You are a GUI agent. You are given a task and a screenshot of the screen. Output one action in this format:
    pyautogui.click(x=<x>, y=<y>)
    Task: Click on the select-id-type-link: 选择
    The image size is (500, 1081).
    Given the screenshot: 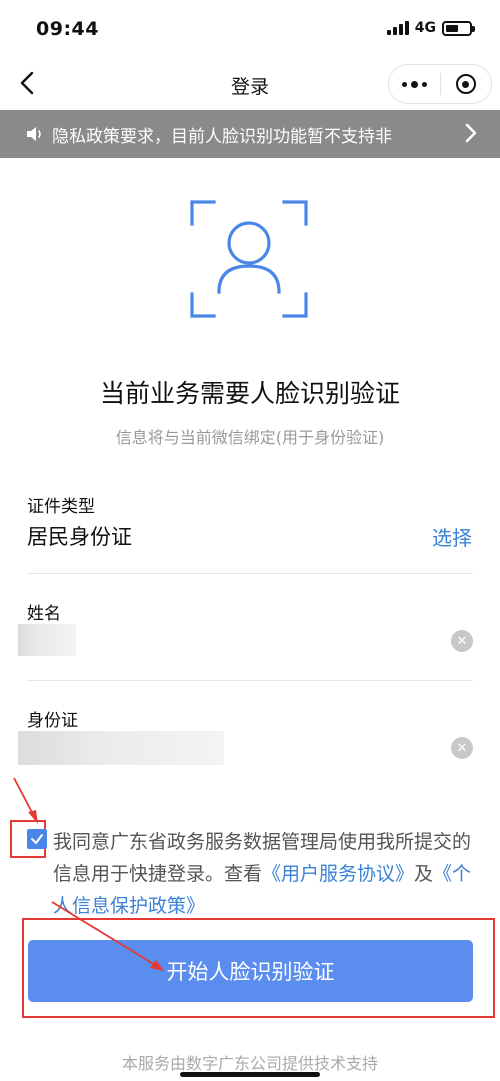 What is the action you would take?
    pyautogui.click(x=452, y=536)
    